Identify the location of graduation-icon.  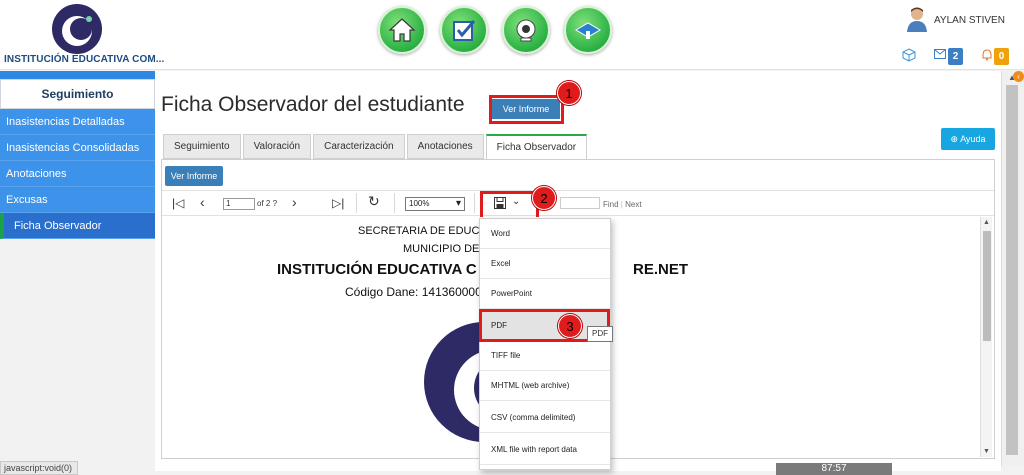
(588, 30).